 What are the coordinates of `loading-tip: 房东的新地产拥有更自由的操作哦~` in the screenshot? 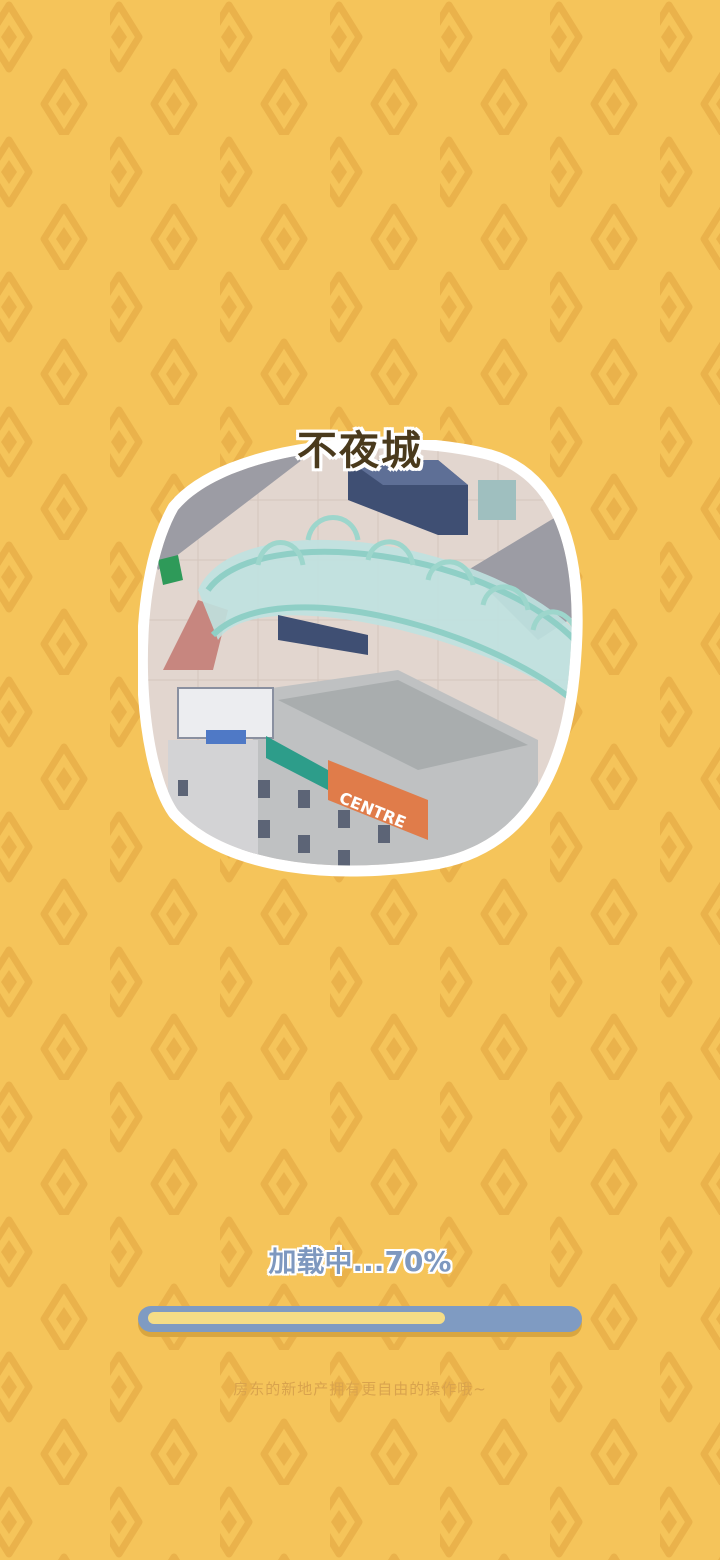 It's located at (360, 1389).